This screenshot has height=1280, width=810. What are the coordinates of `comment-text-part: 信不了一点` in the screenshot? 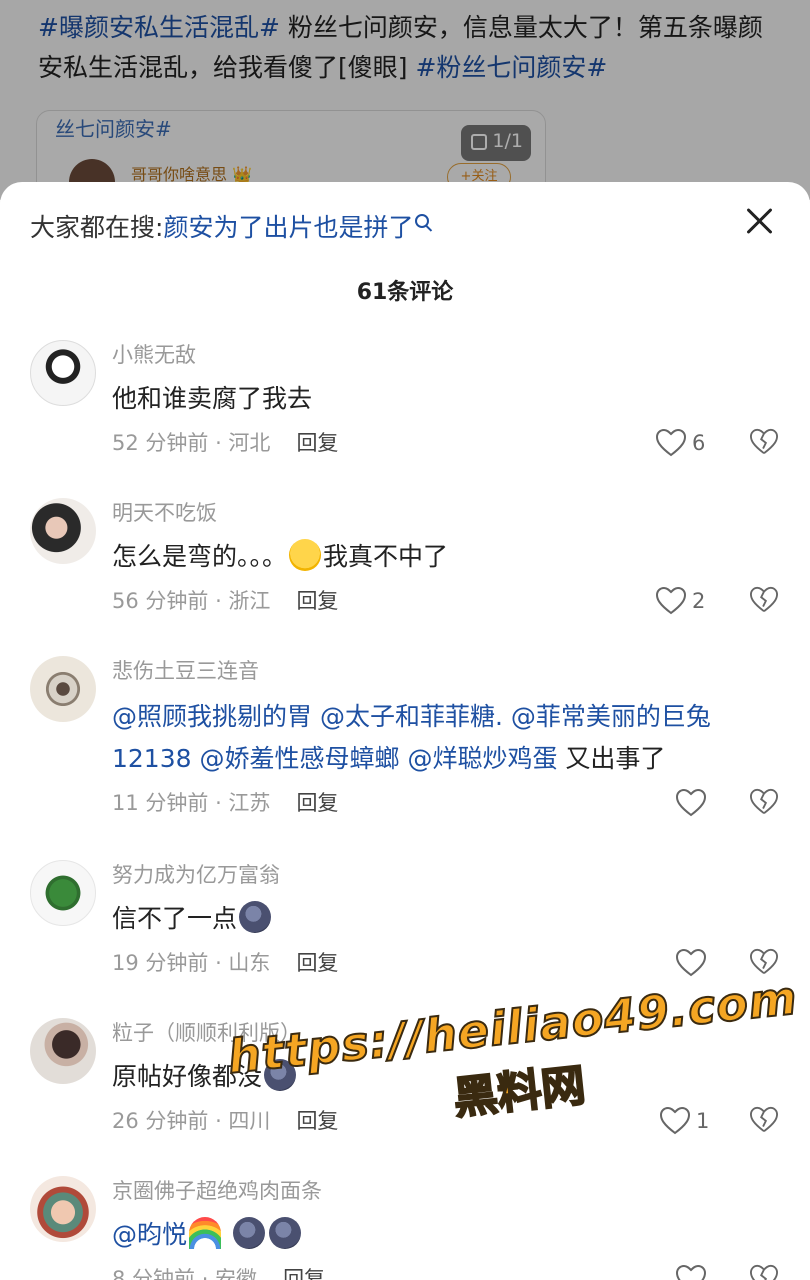 It's located at (175, 918).